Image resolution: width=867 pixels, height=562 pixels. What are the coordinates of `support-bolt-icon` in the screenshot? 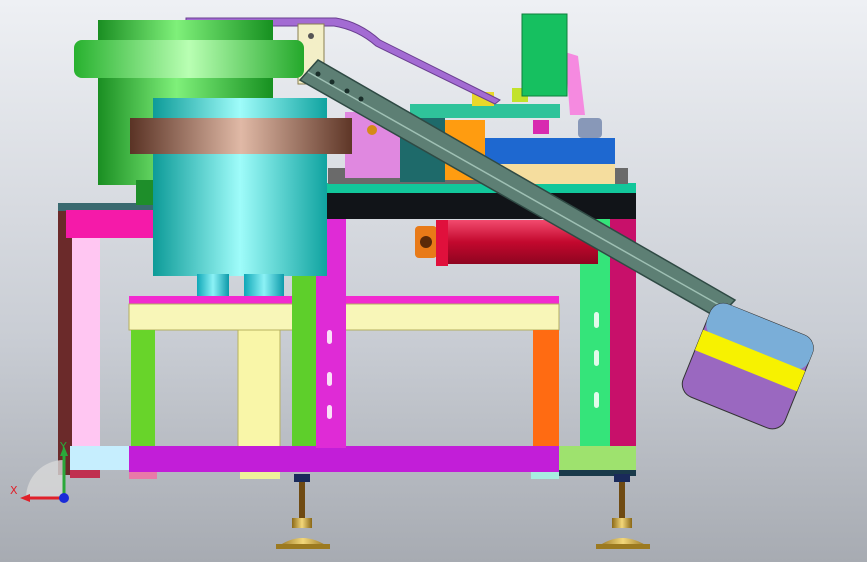 It's located at (311, 36).